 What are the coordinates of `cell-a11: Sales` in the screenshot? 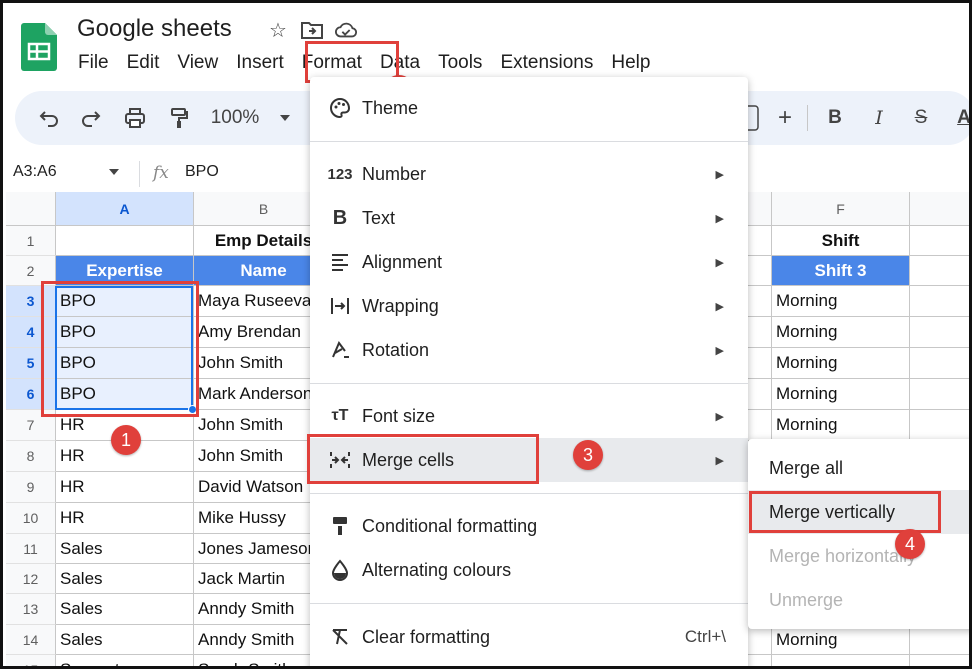 It's located at (125, 549).